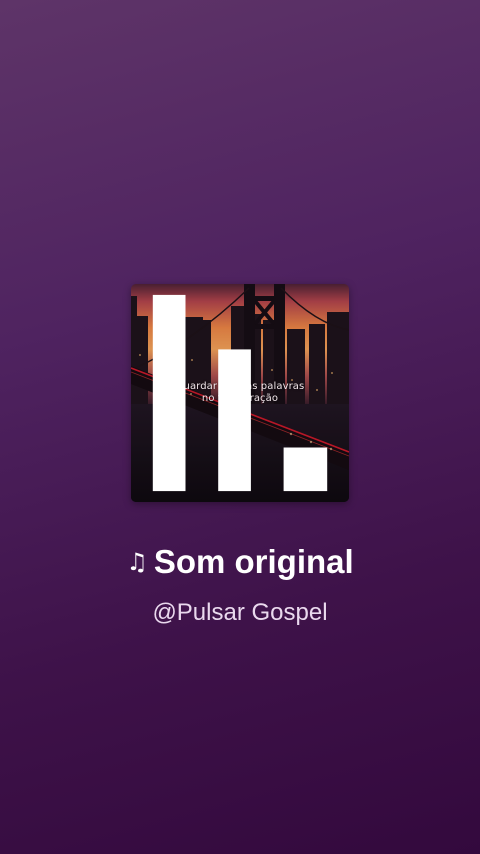 The height and width of the screenshot is (854, 480). I want to click on music-note-icon: ♫, so click(137, 562).